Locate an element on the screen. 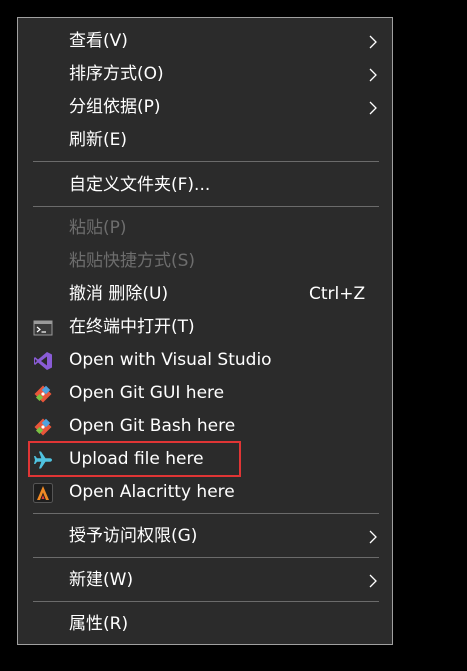  keyboard-shortcut: Ctrl+Z is located at coordinates (337, 294).